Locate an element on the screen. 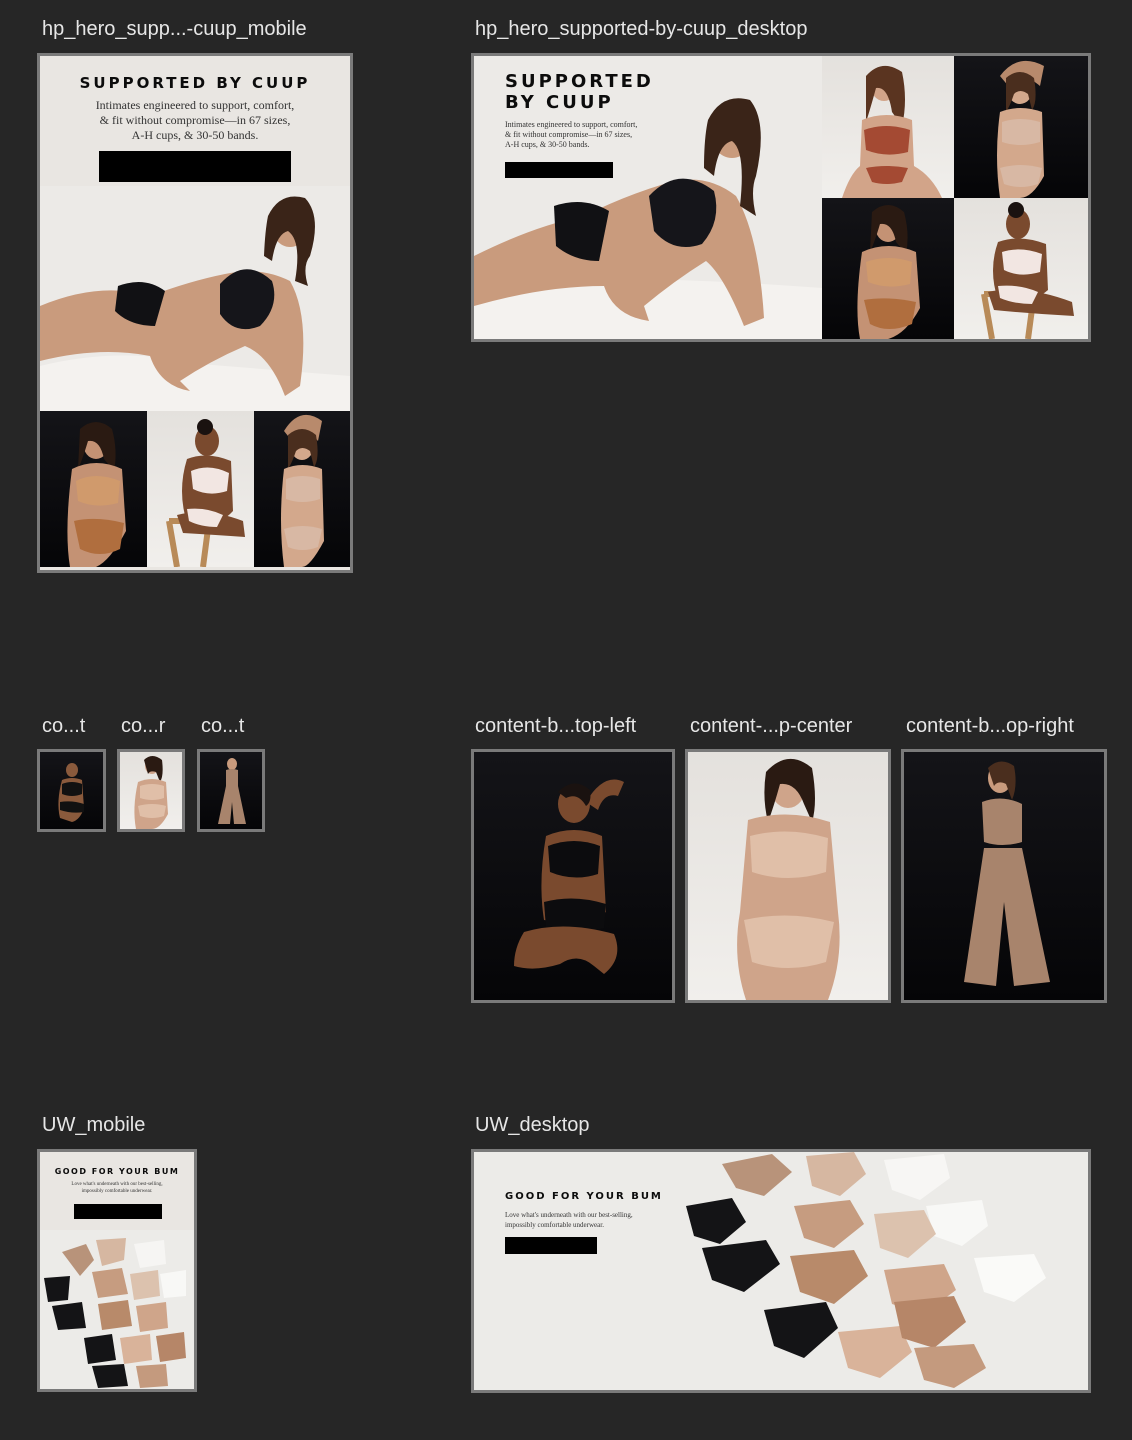 The width and height of the screenshot is (1132, 1440). artboard-cb-top-left is located at coordinates (573, 876).